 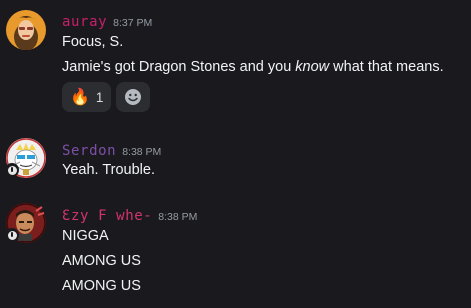 What do you see at coordinates (386, 67) in the screenshot?
I see `message-text-part: what that means.` at bounding box center [386, 67].